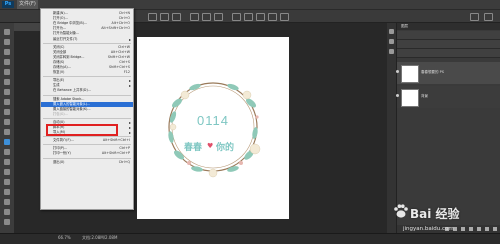 This screenshot has height=244, width=500. I want to click on slide-3d-icon, so click(284, 17).